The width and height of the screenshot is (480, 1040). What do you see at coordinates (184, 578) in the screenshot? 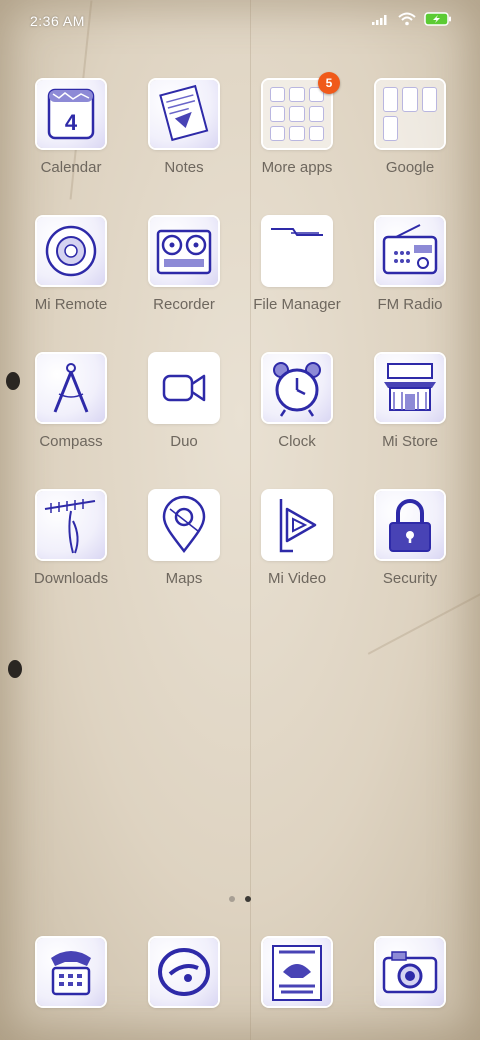
I see `app-label: Maps` at bounding box center [184, 578].